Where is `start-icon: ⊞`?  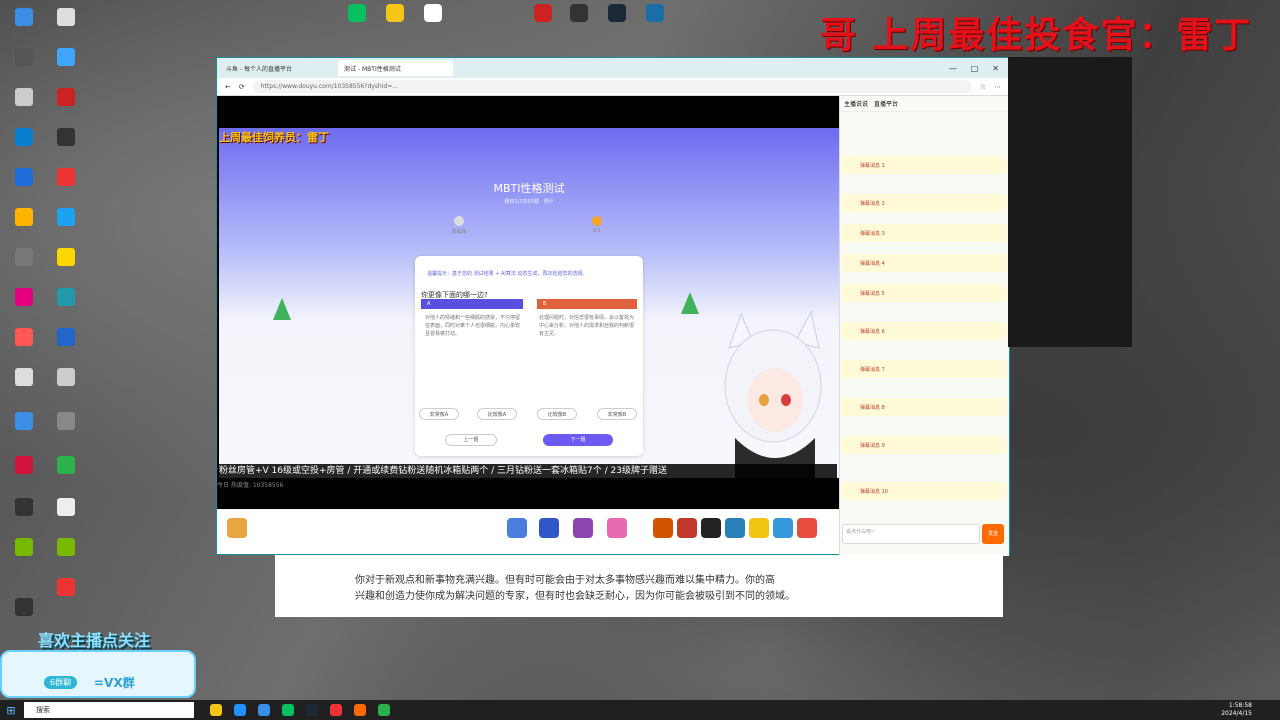 start-icon: ⊞ is located at coordinates (11, 710).